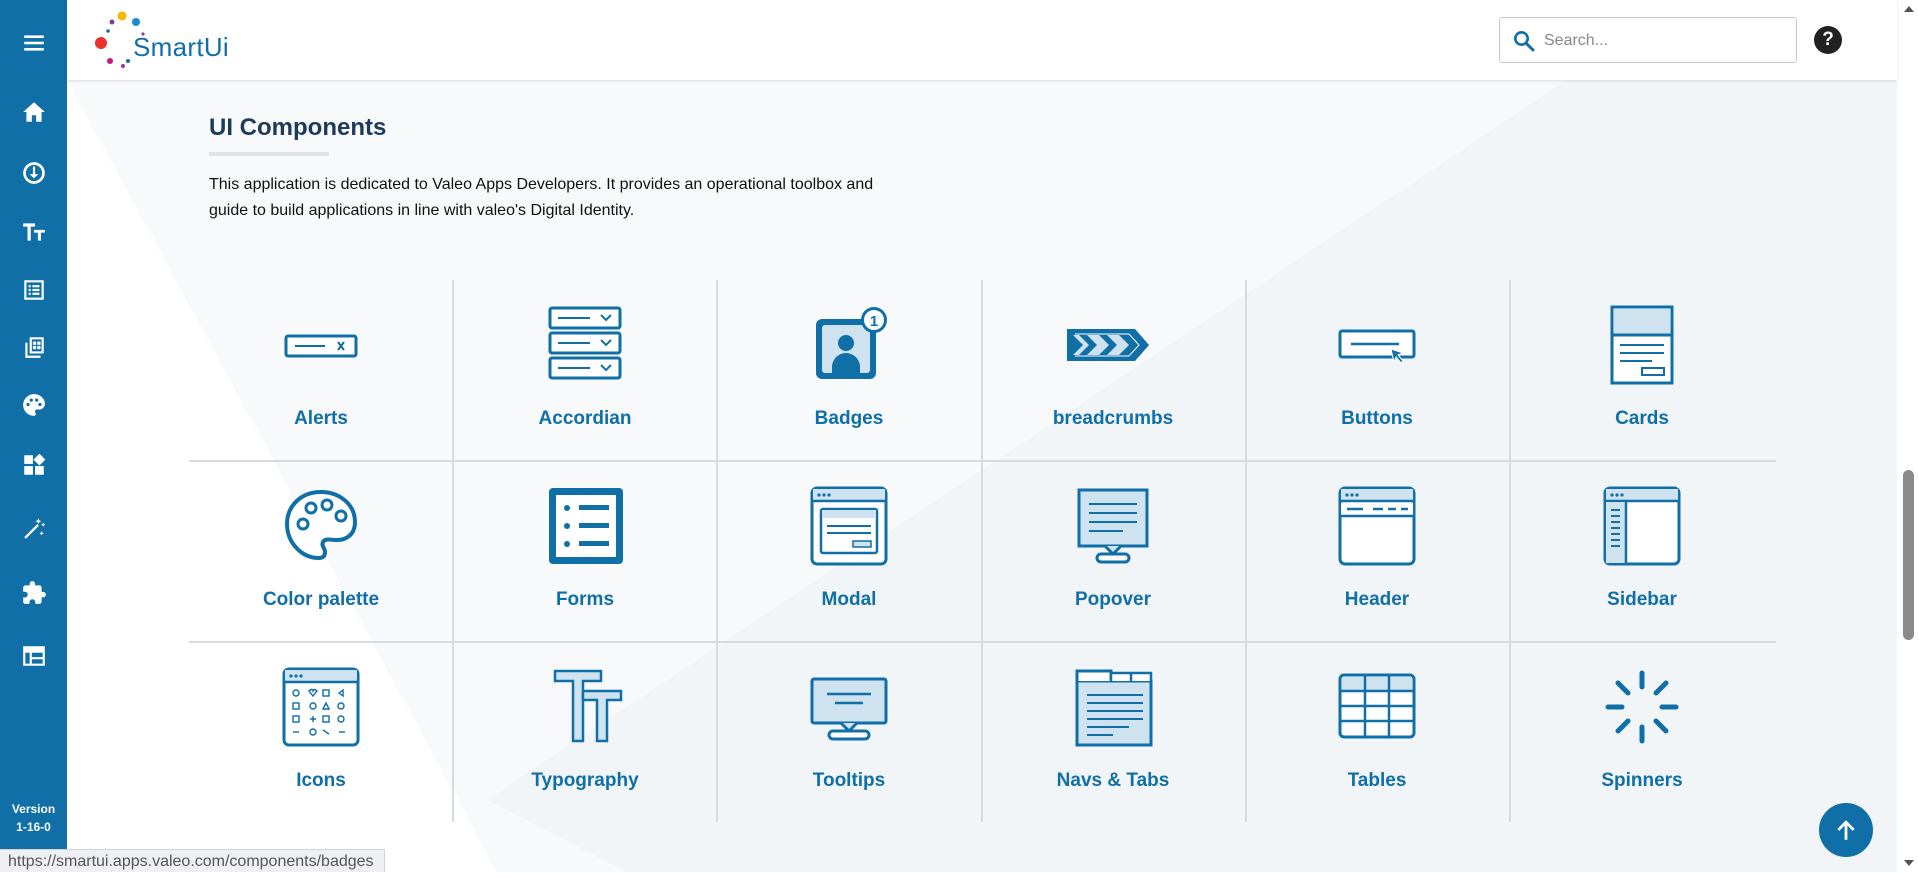 The width and height of the screenshot is (1919, 873). Describe the element at coordinates (1377, 370) in the screenshot. I see `component-card-buttons: Buttons` at that location.